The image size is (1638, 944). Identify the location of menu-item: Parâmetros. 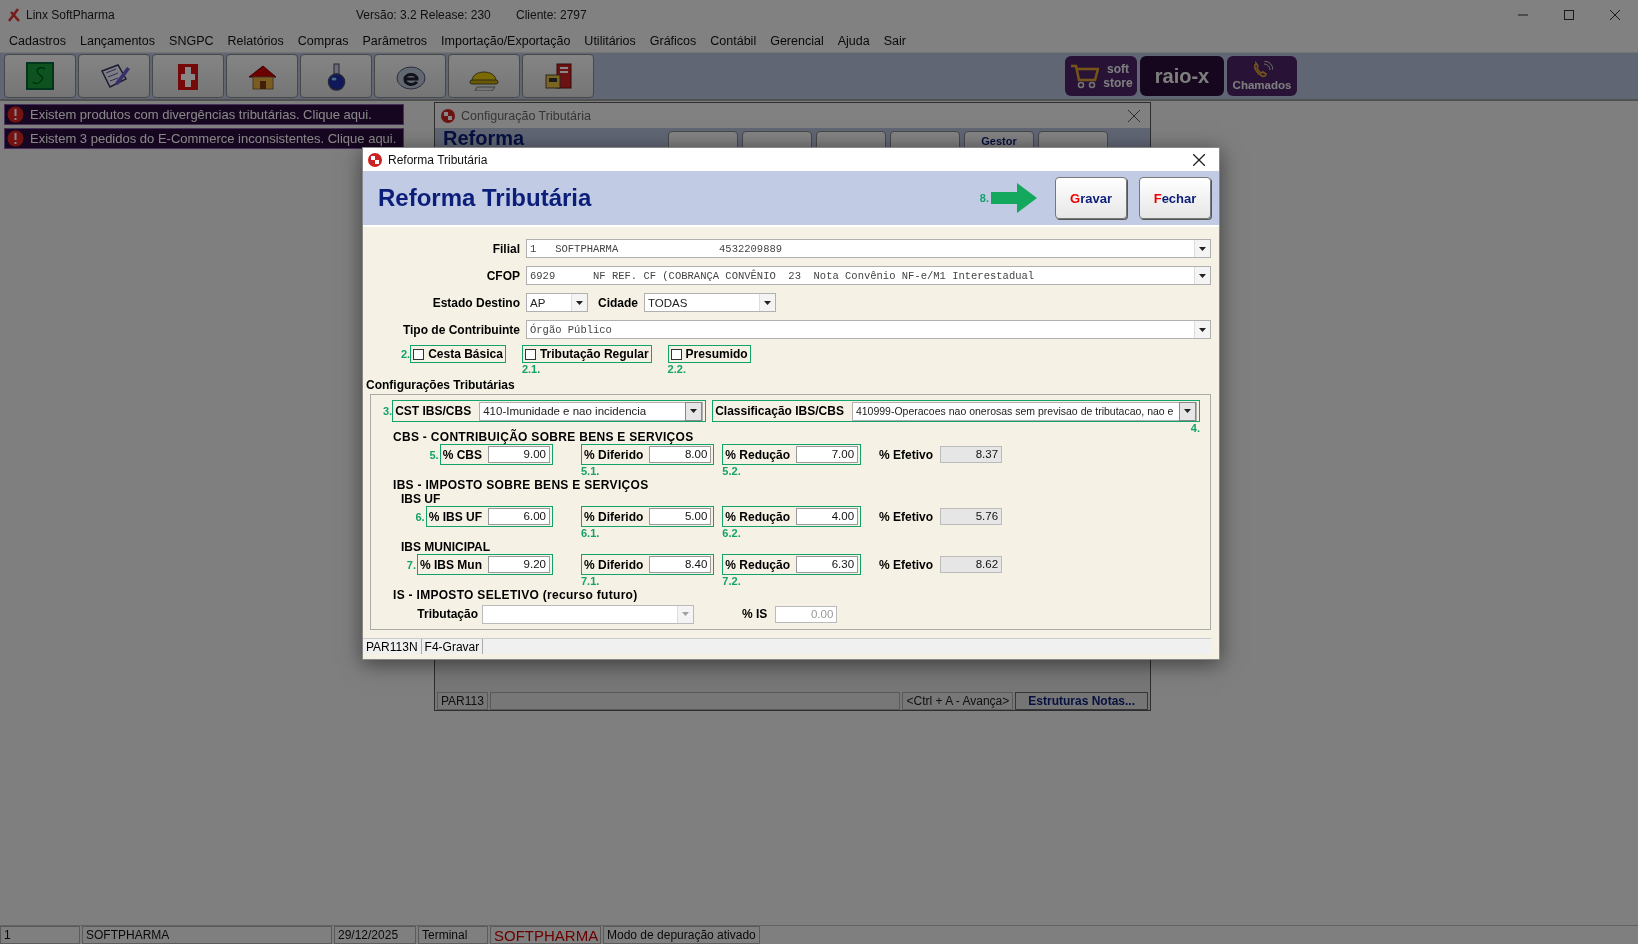
(395, 41).